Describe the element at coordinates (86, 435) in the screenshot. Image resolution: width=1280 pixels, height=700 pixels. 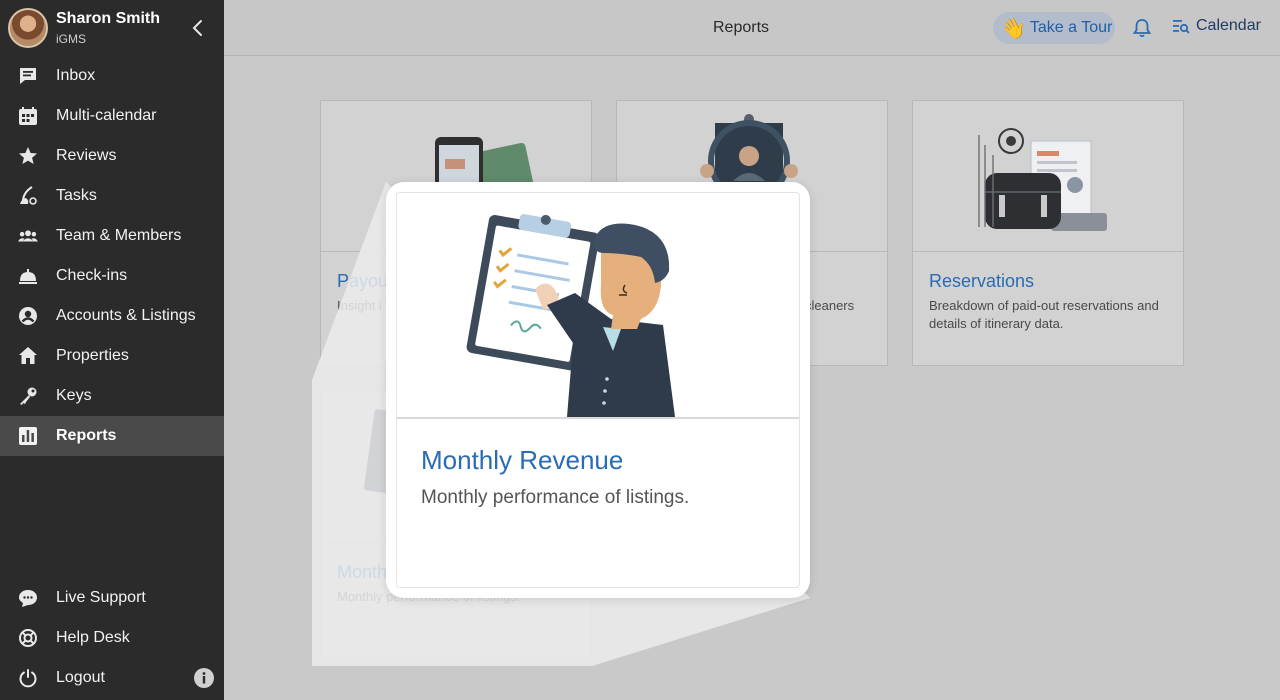
I see `sidebar-item-label: Reports` at that location.